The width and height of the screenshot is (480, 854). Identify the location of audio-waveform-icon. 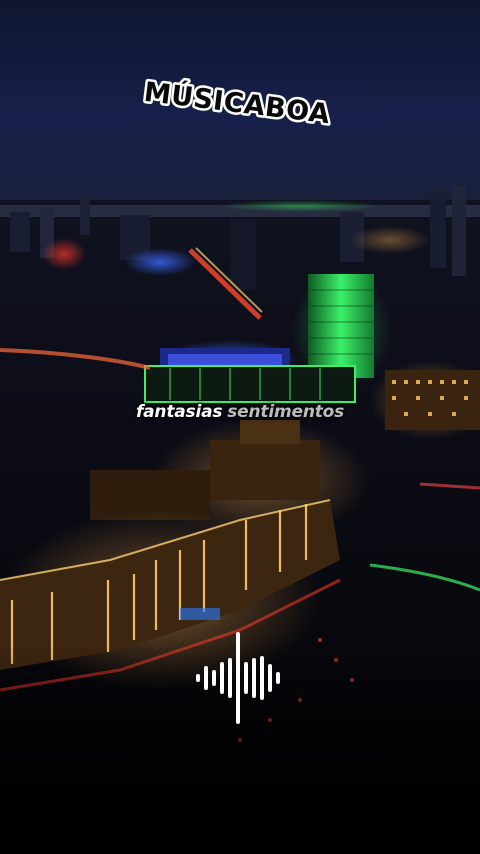
(238, 678).